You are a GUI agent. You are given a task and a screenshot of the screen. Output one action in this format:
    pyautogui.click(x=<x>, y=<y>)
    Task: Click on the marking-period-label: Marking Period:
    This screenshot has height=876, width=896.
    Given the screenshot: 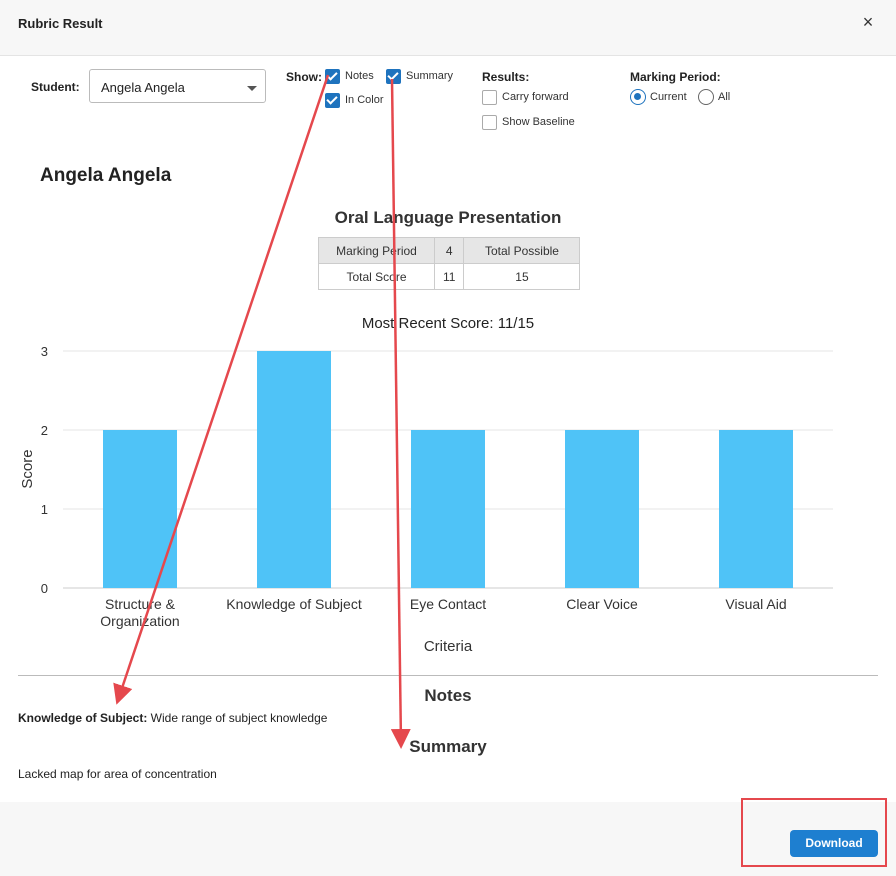 What is the action you would take?
    pyautogui.click(x=675, y=77)
    